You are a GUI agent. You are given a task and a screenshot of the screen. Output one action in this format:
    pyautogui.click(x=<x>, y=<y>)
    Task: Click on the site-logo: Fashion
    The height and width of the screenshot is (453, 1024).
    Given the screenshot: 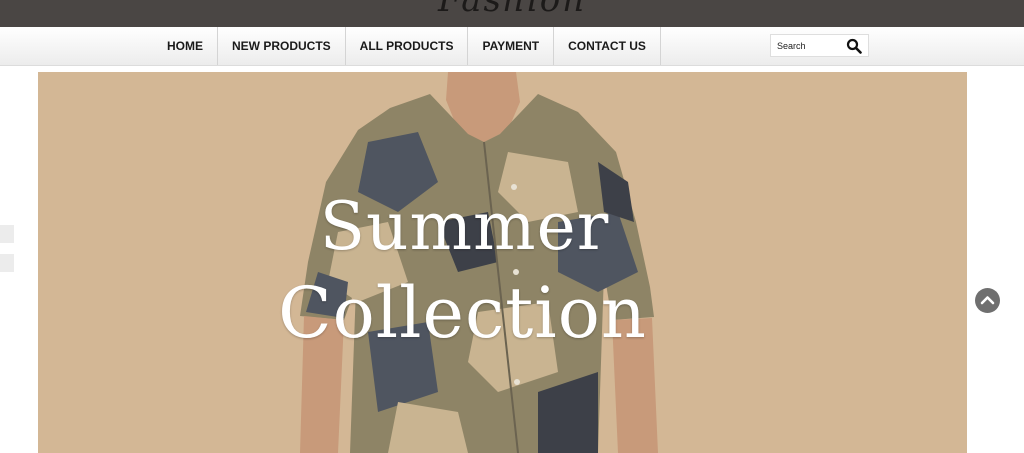 What is the action you would take?
    pyautogui.click(x=512, y=10)
    